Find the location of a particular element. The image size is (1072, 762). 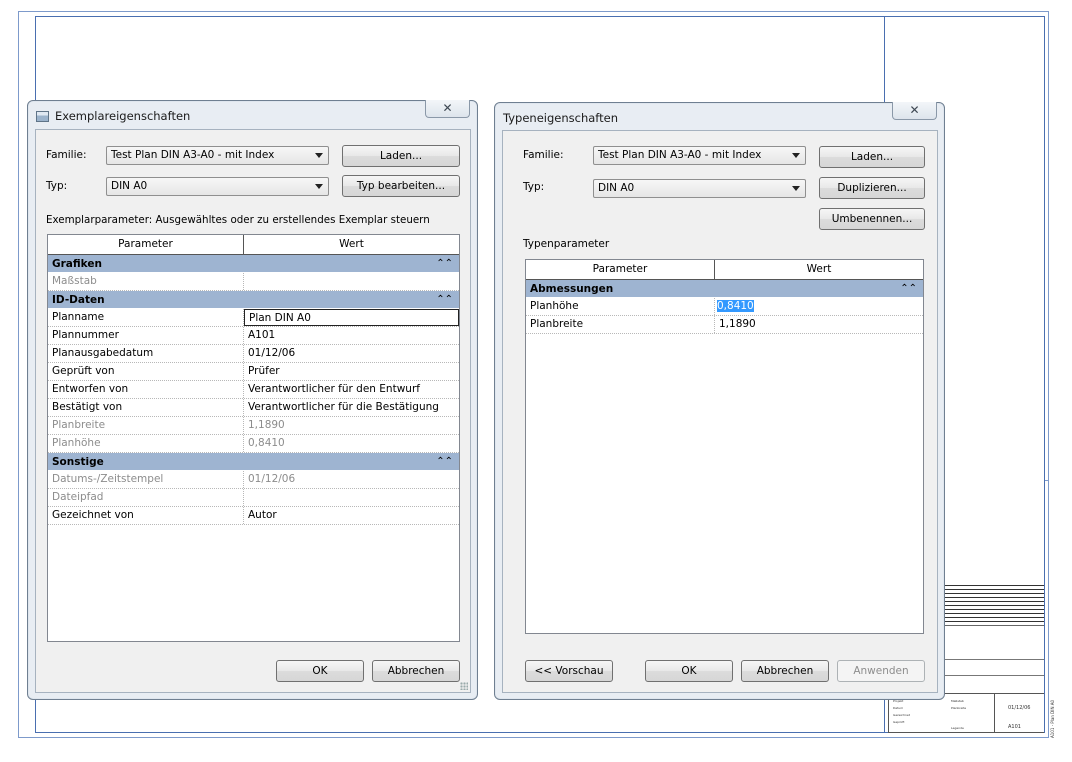

family-dropdown-value: Test Plan DIN A3-A0 - mit Index is located at coordinates (680, 155).